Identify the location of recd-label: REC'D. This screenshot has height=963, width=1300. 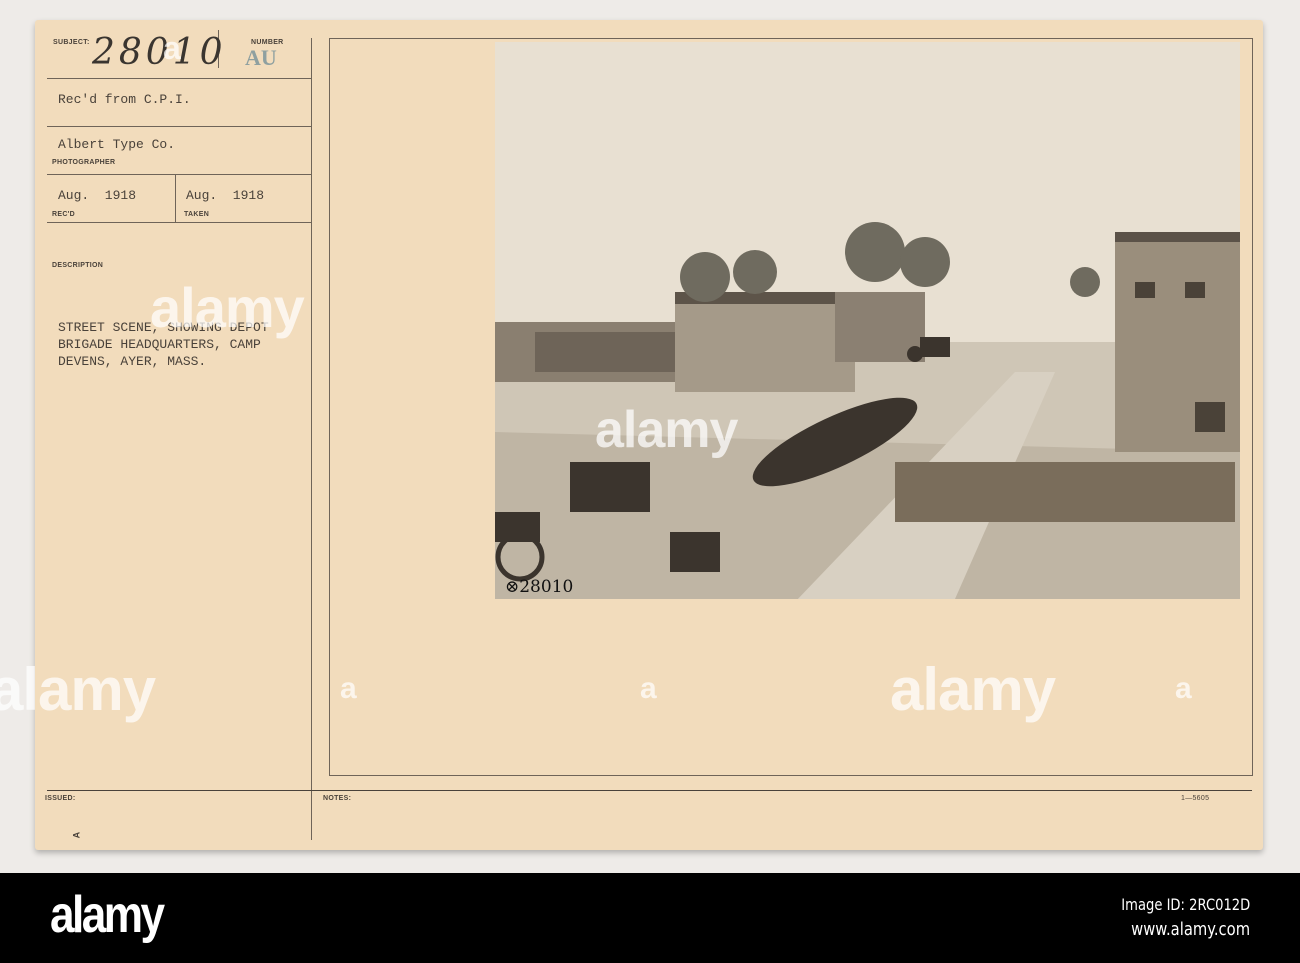
(63, 214).